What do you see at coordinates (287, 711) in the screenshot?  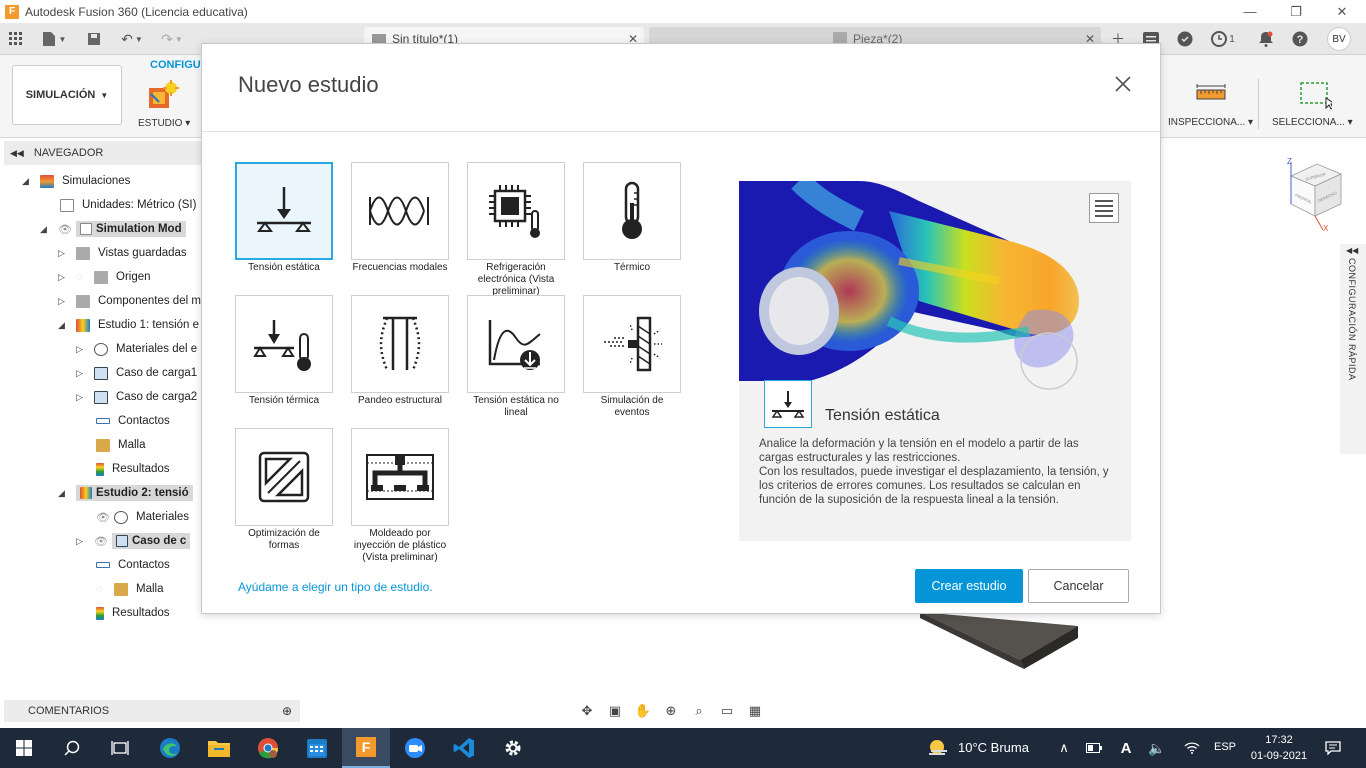 I see `add-comment-icon: ⊕` at bounding box center [287, 711].